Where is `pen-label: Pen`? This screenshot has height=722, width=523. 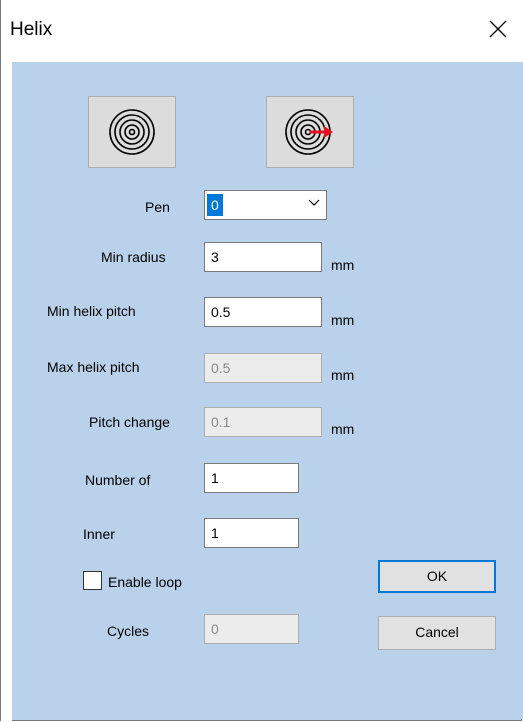 pen-label: Pen is located at coordinates (157, 207).